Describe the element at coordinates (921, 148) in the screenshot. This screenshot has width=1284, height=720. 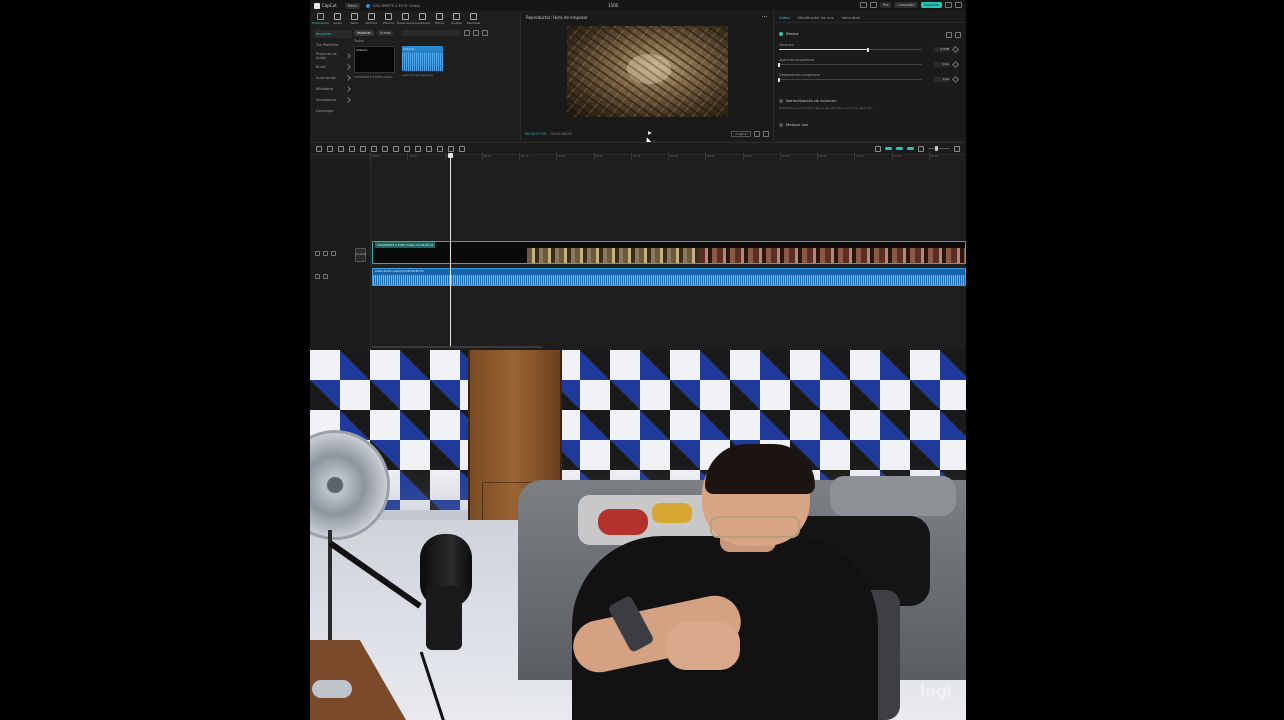
I see `zoom-out-icon` at that location.